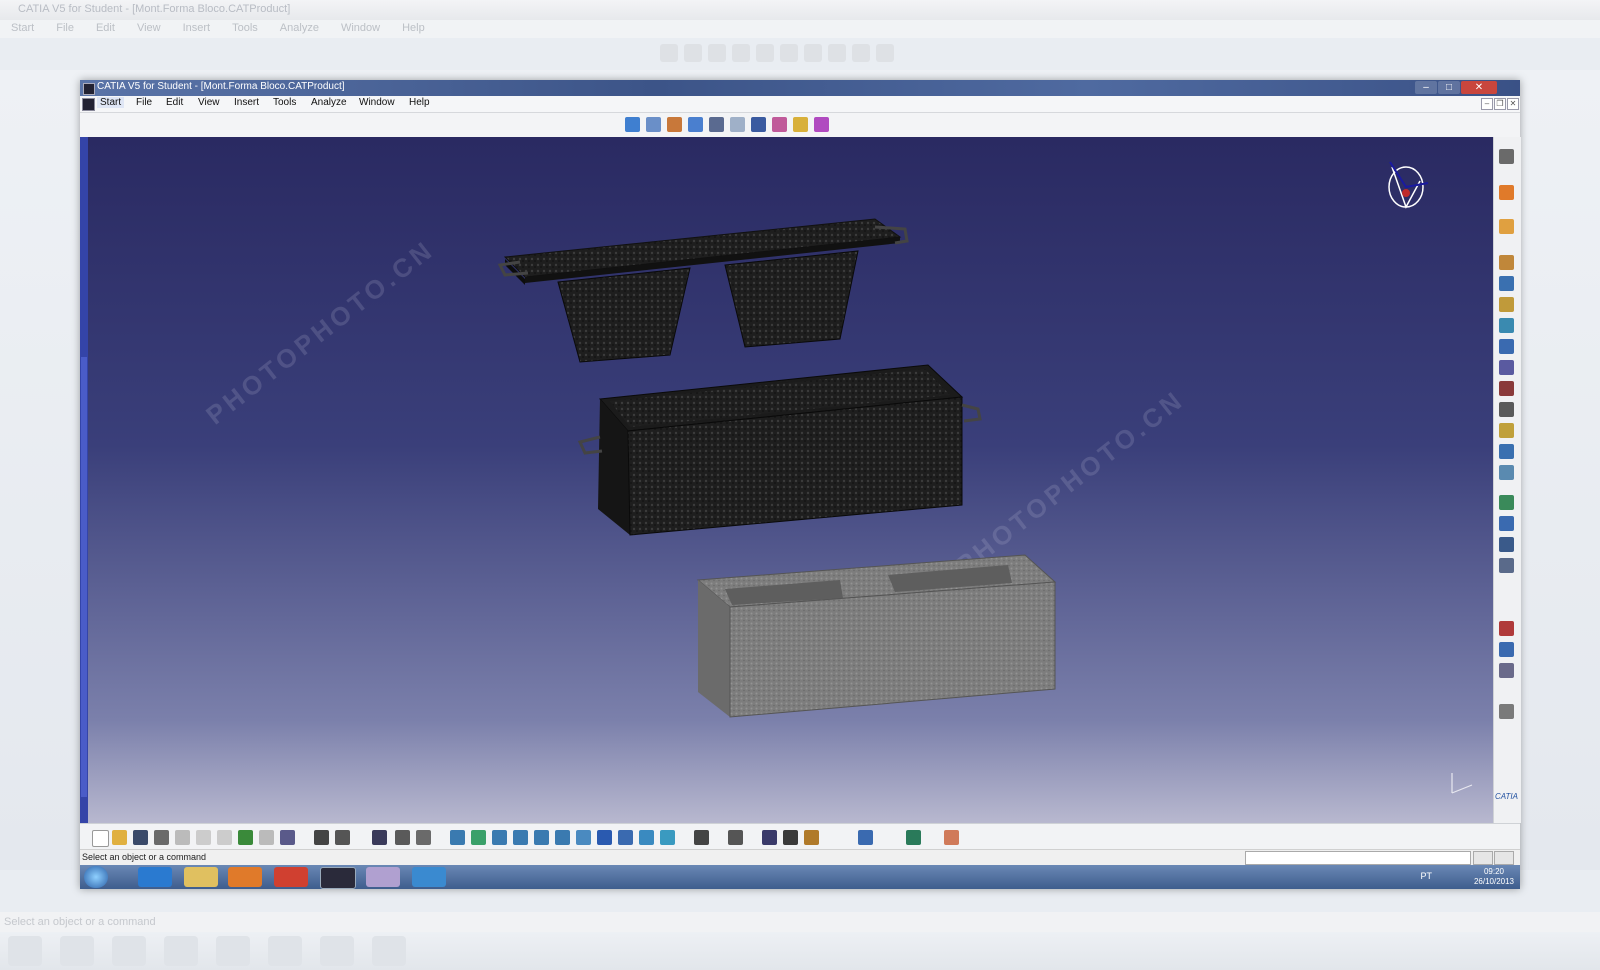  What do you see at coordinates (653, 124) in the screenshot?
I see `pad-icon` at bounding box center [653, 124].